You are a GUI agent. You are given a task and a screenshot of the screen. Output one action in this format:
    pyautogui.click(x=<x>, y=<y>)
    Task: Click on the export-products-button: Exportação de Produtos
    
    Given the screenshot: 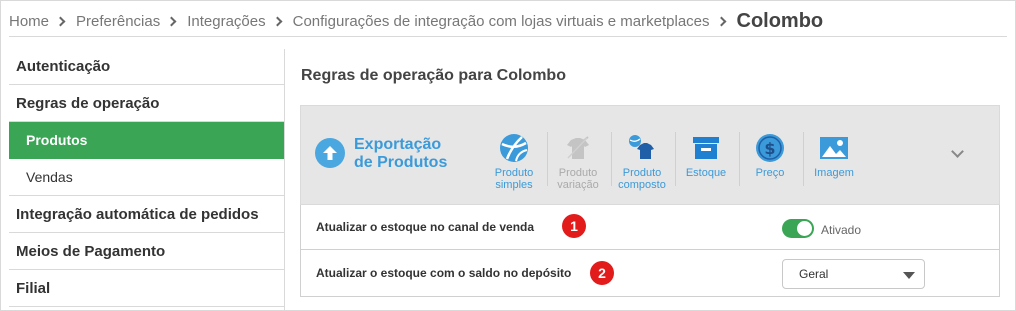 What is the action you would take?
    pyautogui.click(x=389, y=154)
    